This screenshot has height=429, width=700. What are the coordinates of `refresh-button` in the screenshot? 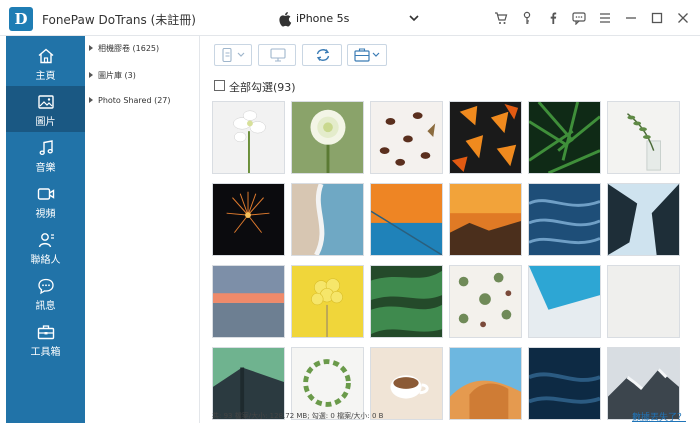 It's located at (322, 55).